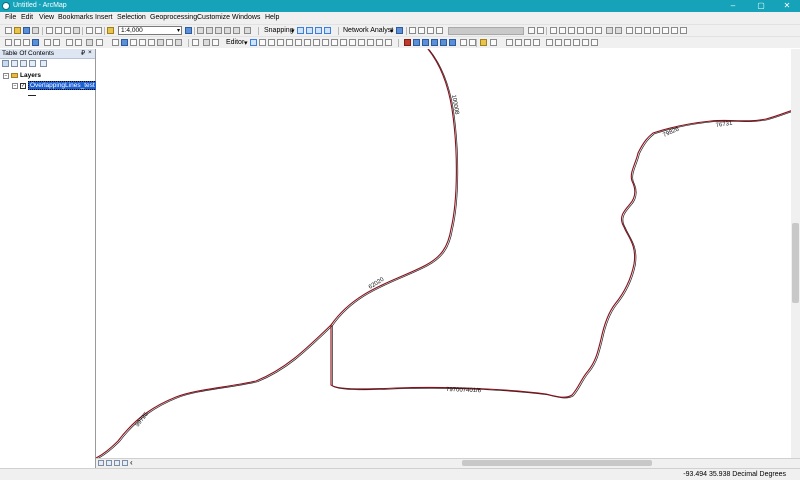 The width and height of the screenshot is (800, 480). I want to click on redo-icon, so click(98, 30).